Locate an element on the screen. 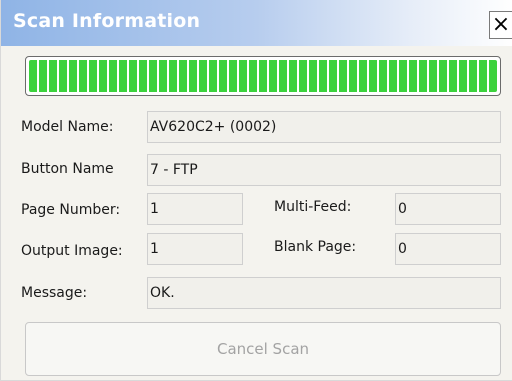 The width and height of the screenshot is (512, 381). close-icon: × is located at coordinates (501, 24).